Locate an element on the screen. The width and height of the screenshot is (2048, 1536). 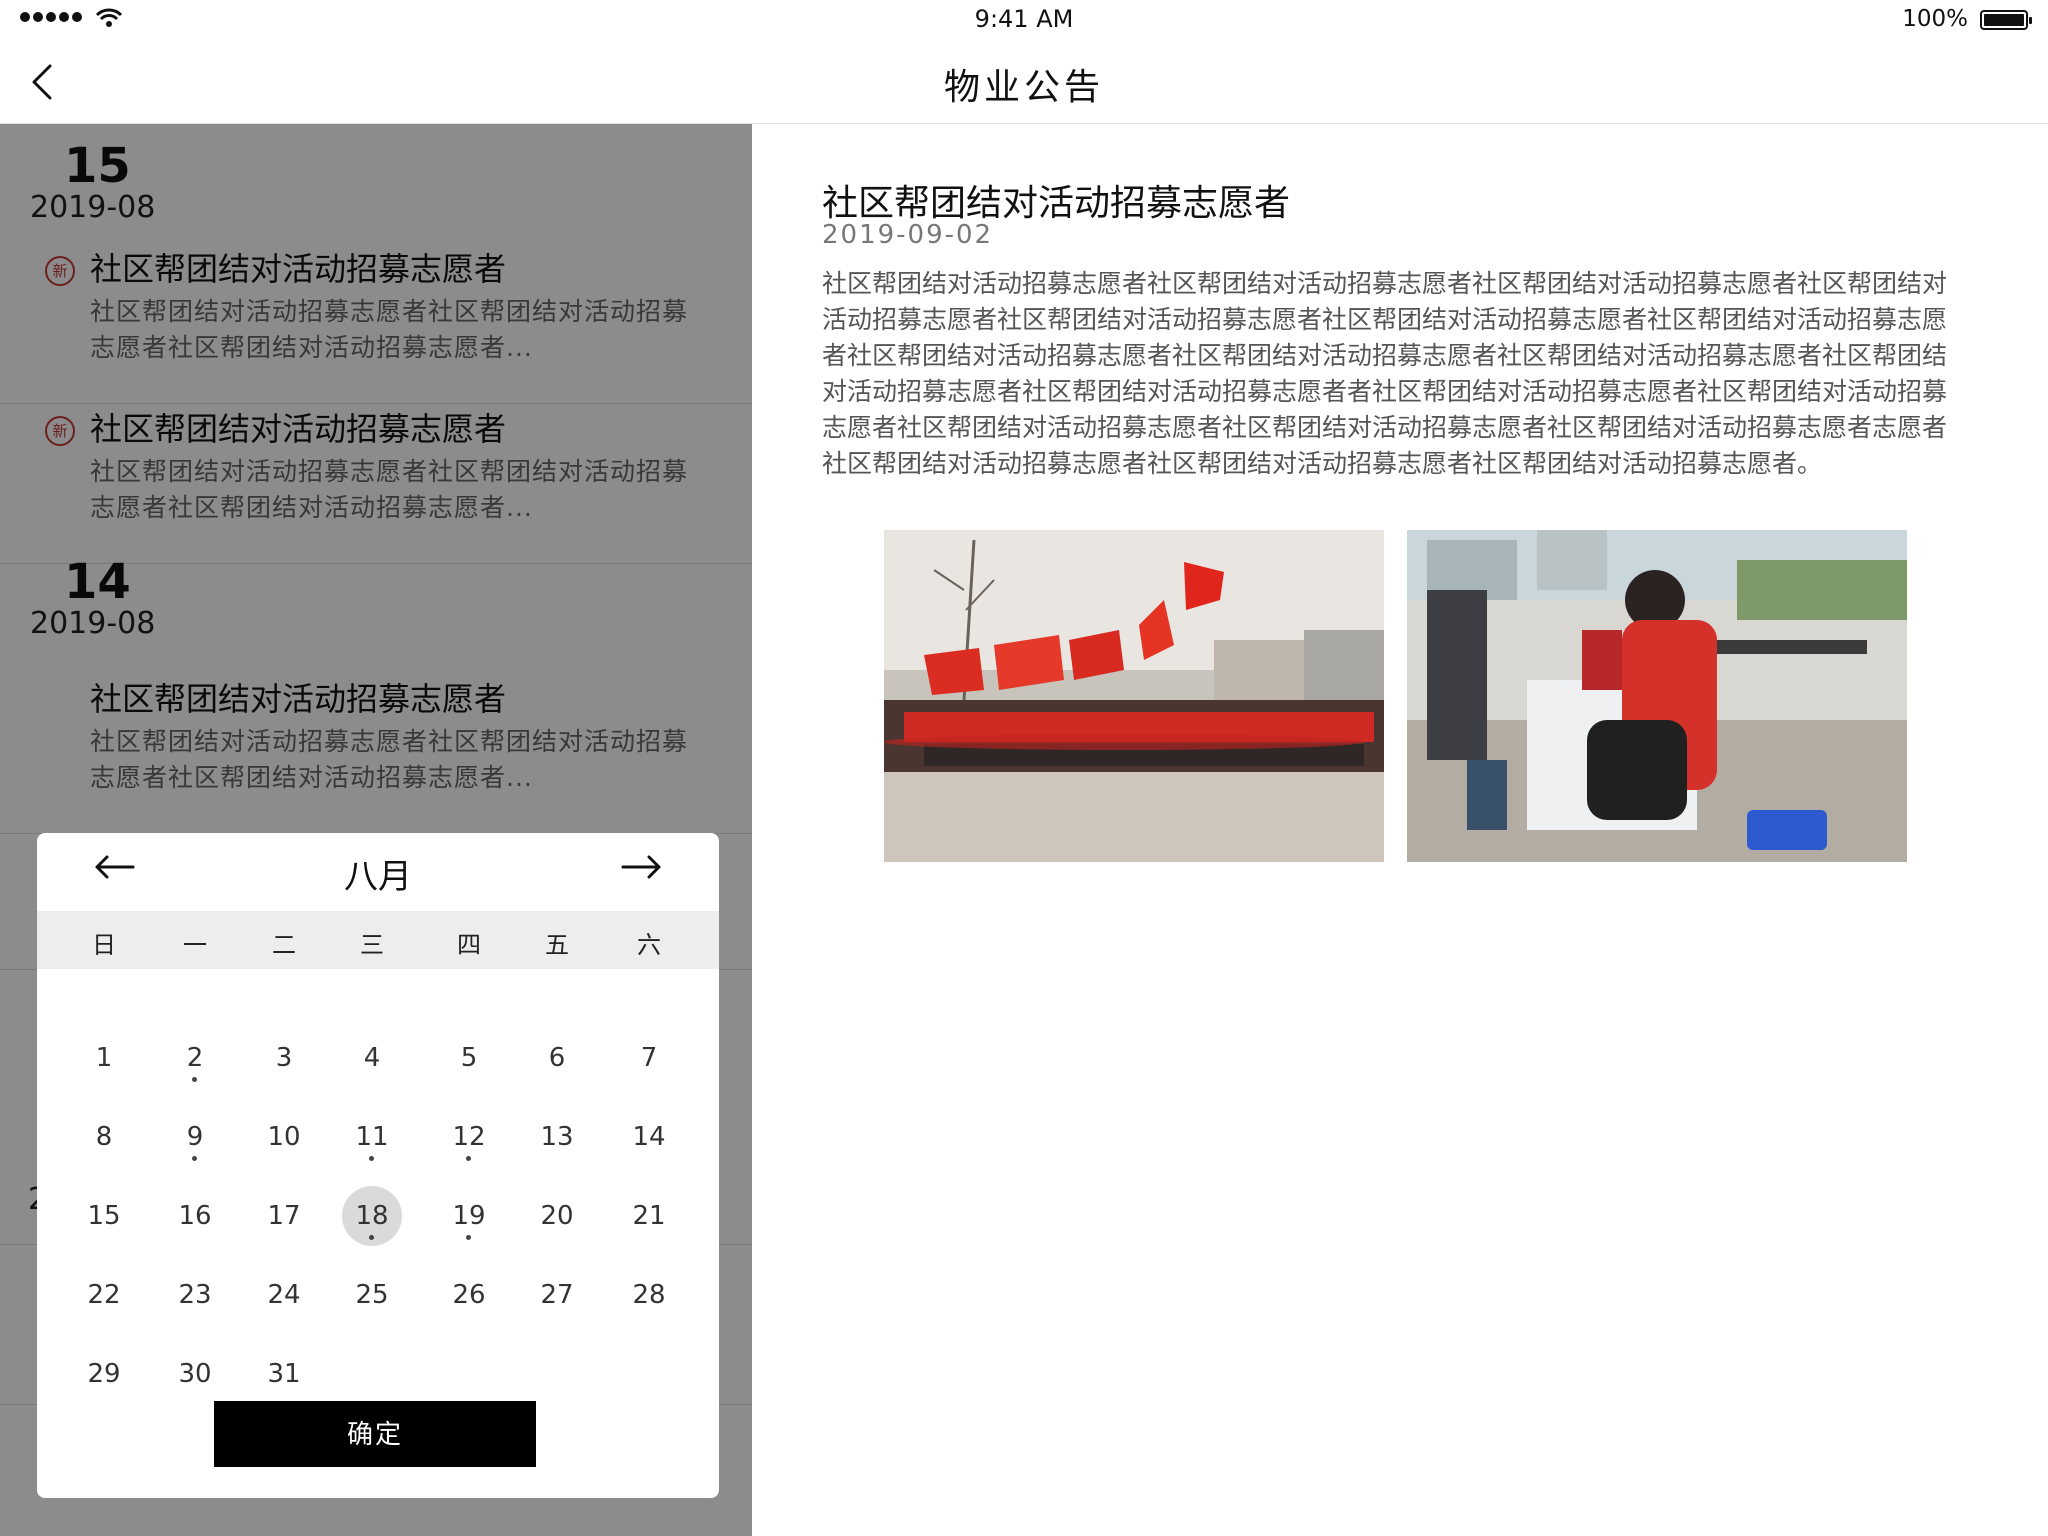
calendar-day: 6 is located at coordinates (557, 1058).